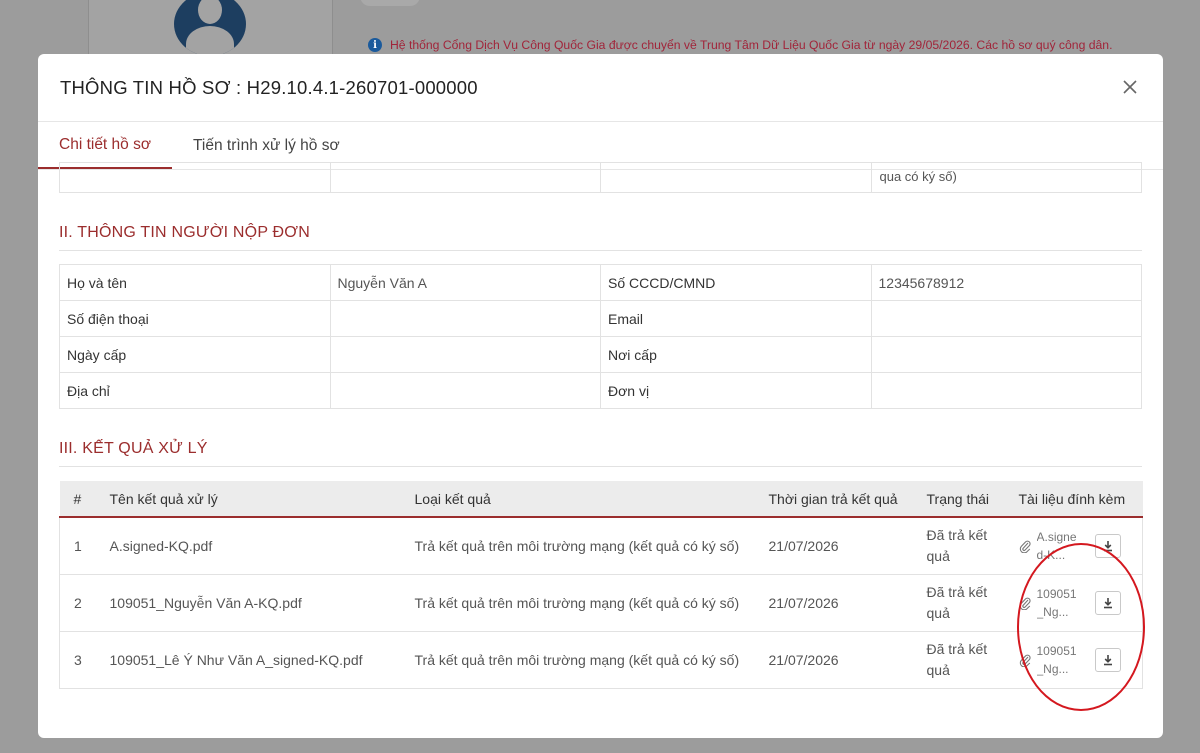  What do you see at coordinates (736, 318) in the screenshot?
I see `field-label: Email` at bounding box center [736, 318].